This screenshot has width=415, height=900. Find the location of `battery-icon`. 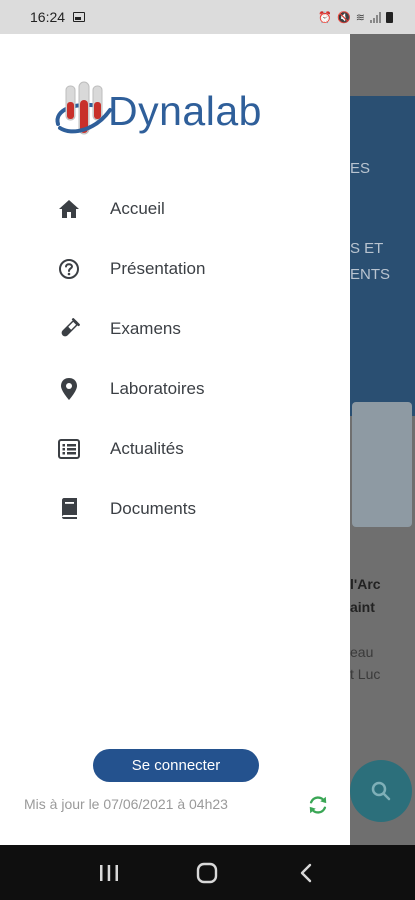

battery-icon is located at coordinates (389, 17).